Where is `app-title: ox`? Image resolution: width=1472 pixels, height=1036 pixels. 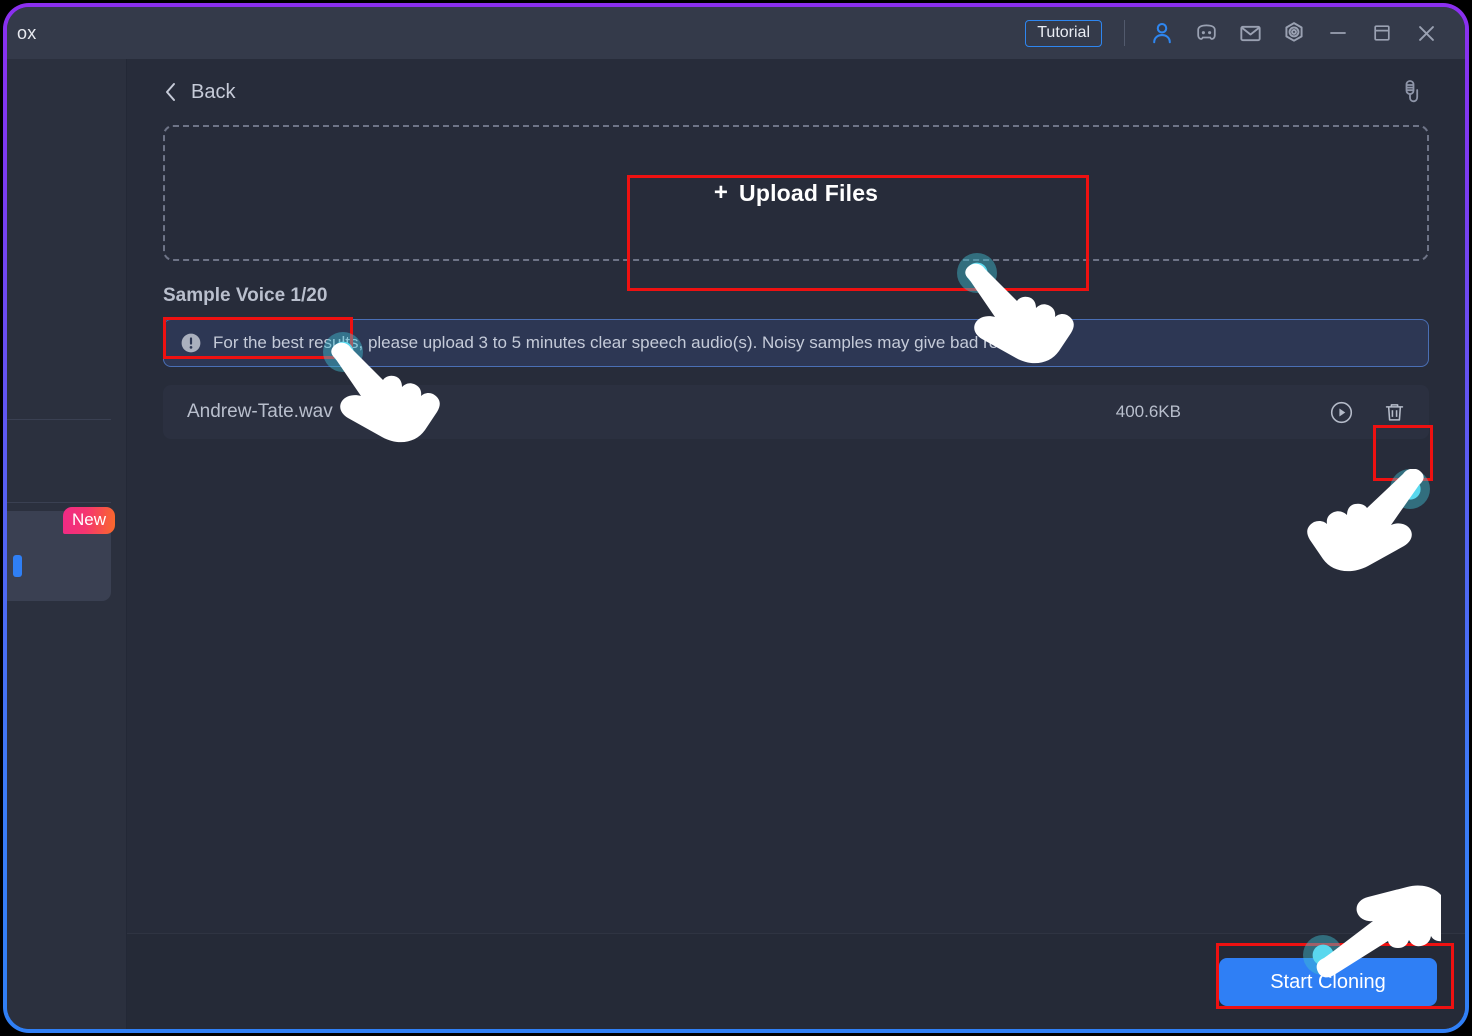
app-title: ox is located at coordinates (27, 32).